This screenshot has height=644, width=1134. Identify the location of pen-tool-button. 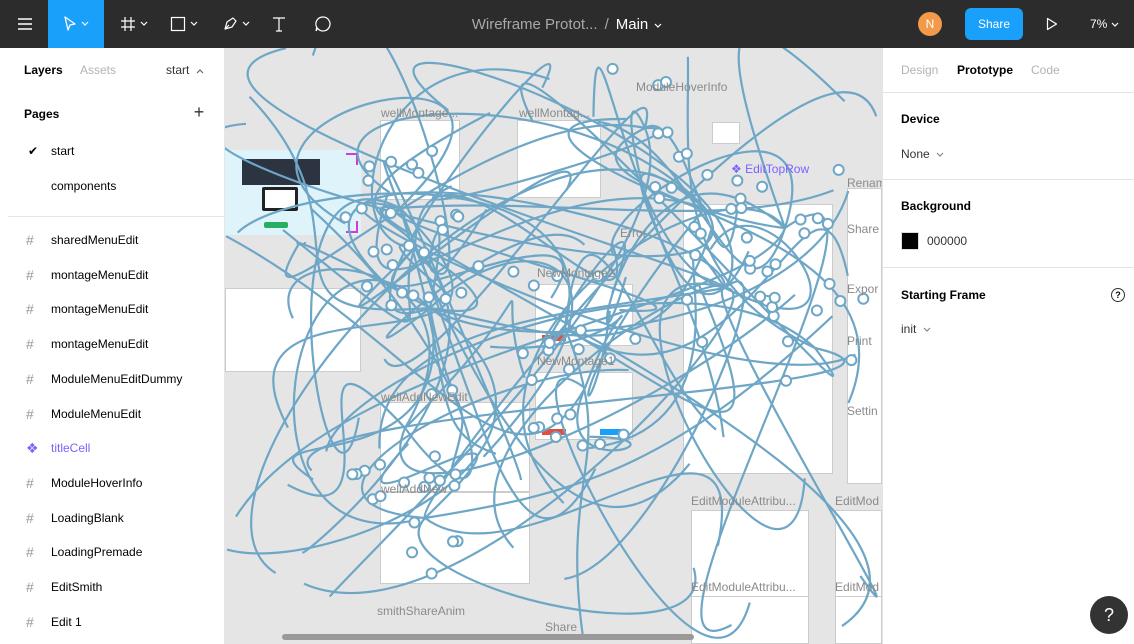
(236, 24).